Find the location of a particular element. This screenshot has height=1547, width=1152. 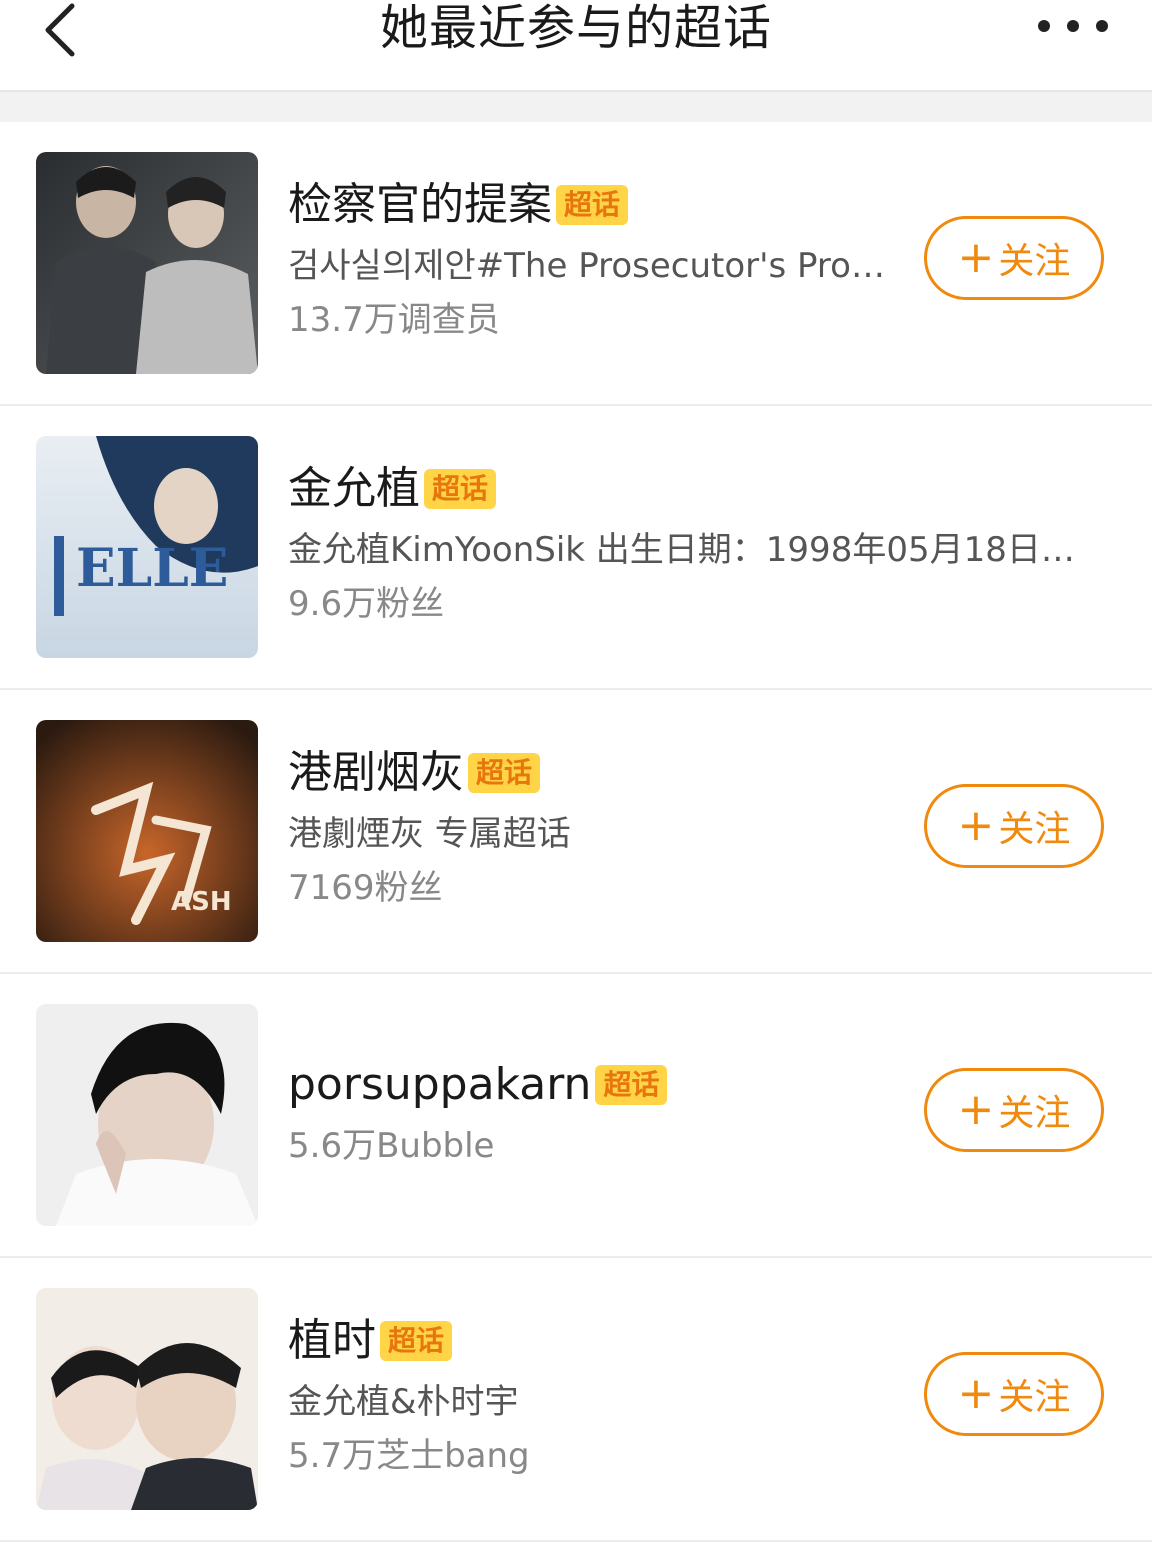

topic-name: porsuppakarn is located at coordinates (440, 1084).